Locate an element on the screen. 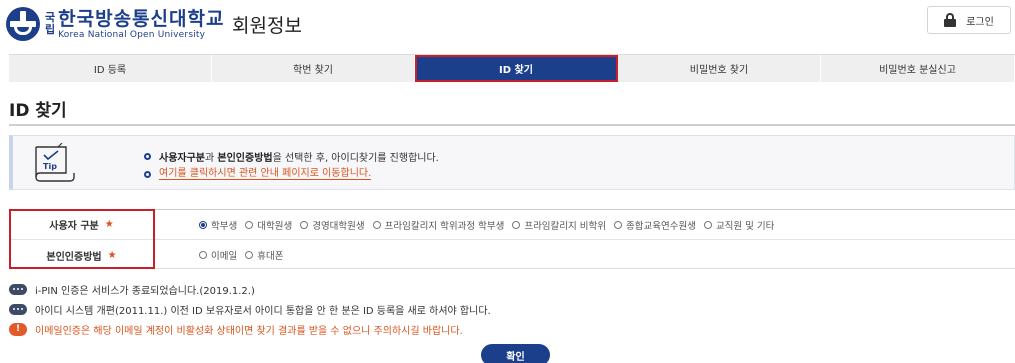 The image size is (1015, 363). user-type-option-grad: 대학원생 is located at coordinates (268, 225).